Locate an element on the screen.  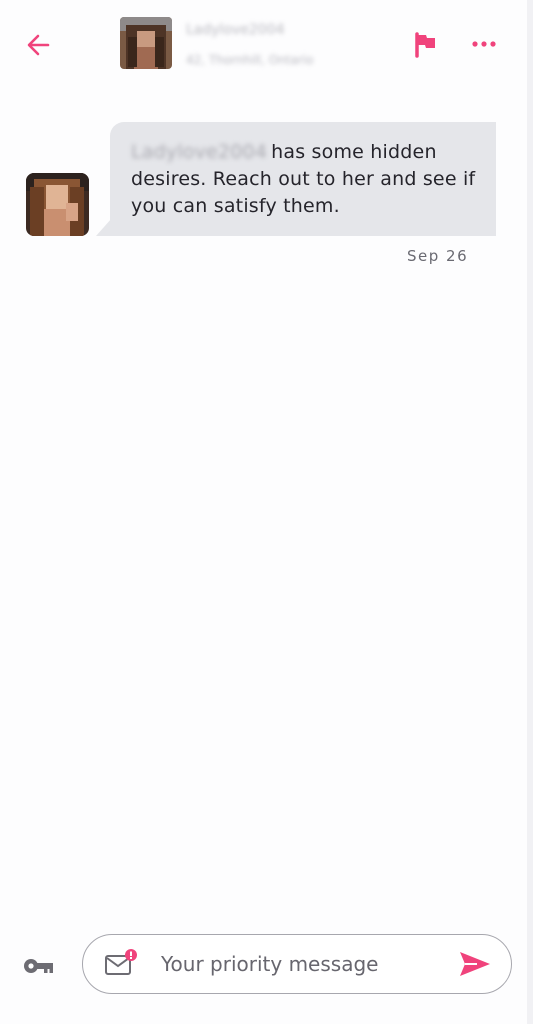
more-dots-icon is located at coordinates (484, 44).